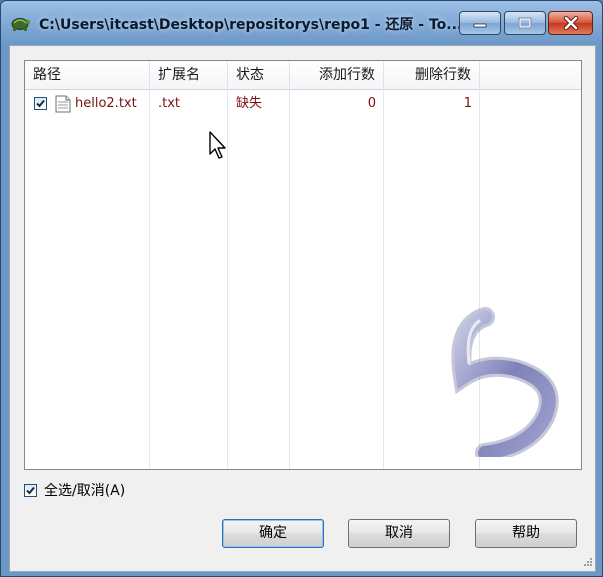 The width and height of the screenshot is (603, 577). Describe the element at coordinates (84, 491) in the screenshot. I see `select-all-label: 全选/取消(A)` at that location.